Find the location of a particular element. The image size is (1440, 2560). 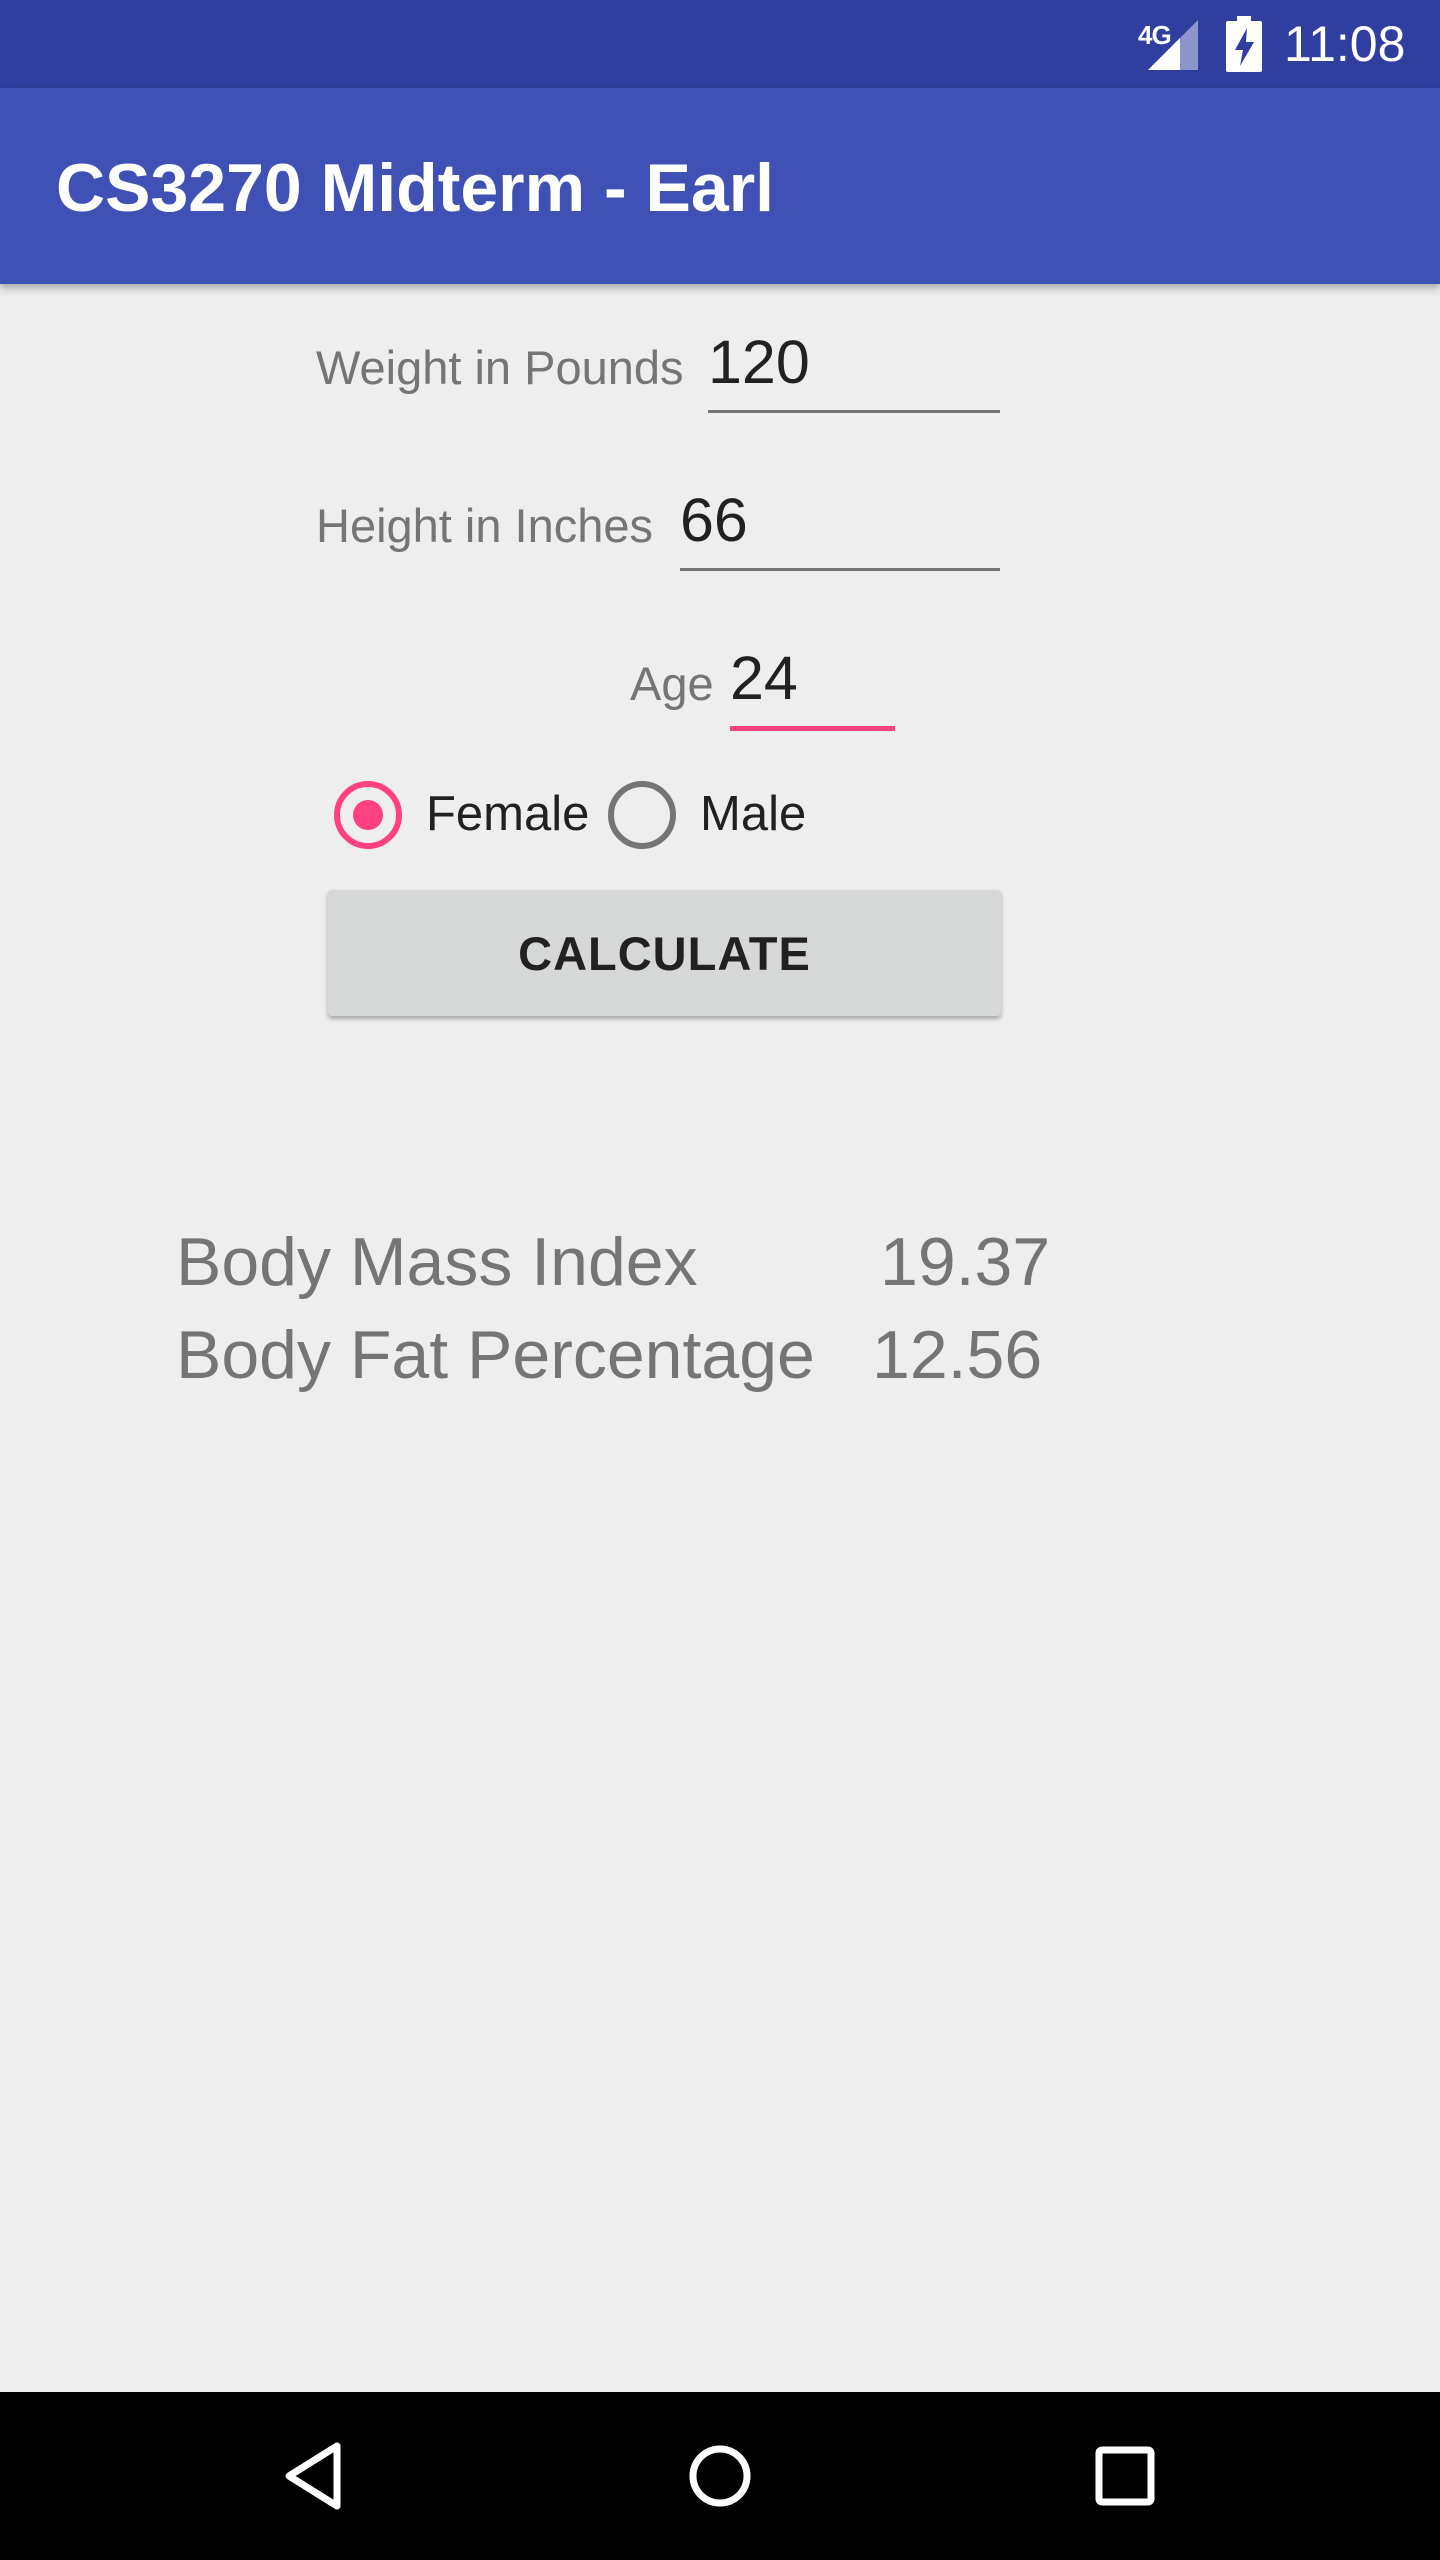

calculate-button: CALCULATE is located at coordinates (664, 953).